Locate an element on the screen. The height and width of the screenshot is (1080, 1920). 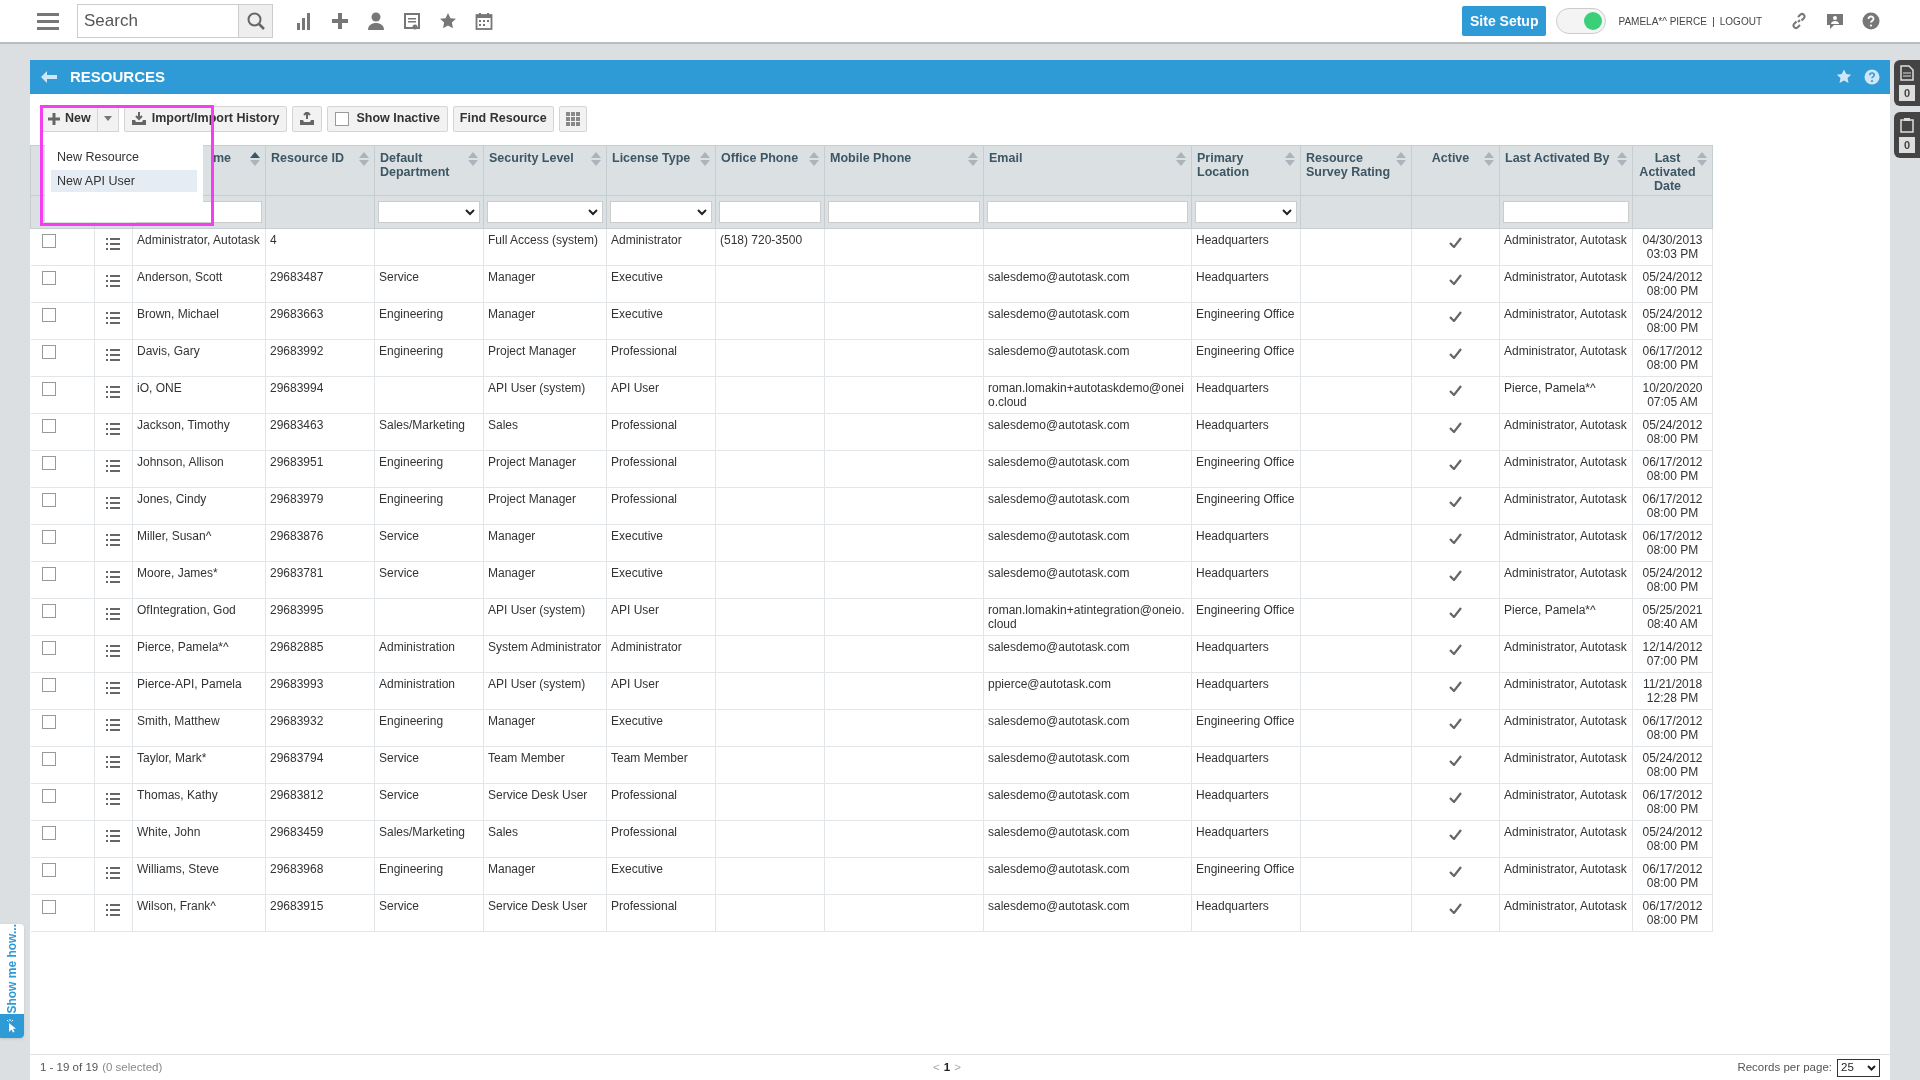
table-cell: Taylor, Mark* is located at coordinates (172, 758).